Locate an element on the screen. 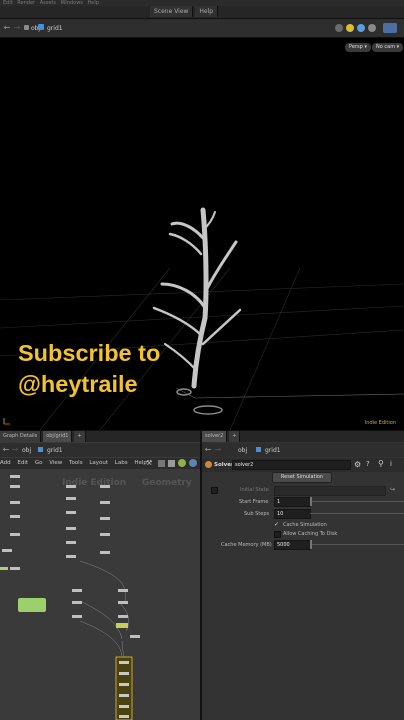  tab-network: obj/grid1 is located at coordinates (58, 436).